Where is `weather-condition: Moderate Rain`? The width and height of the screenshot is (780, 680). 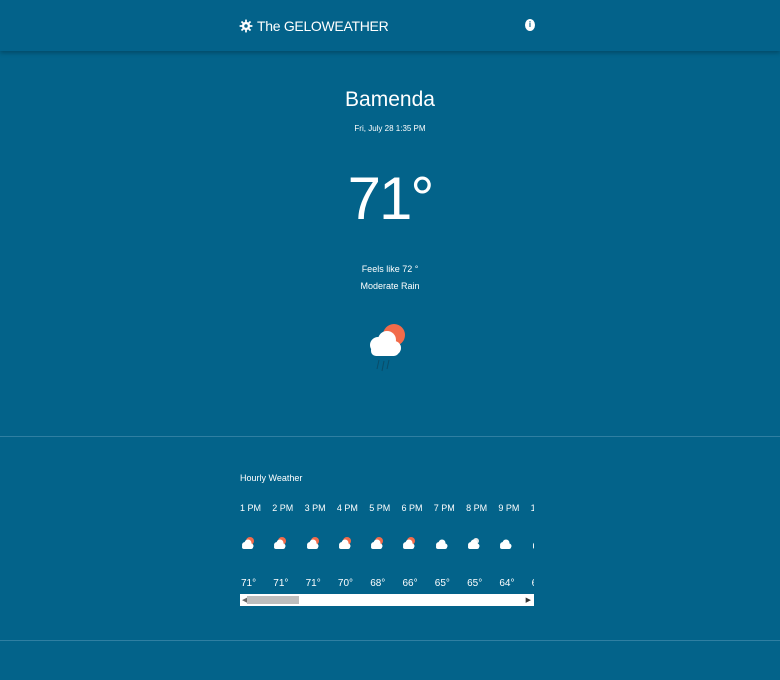
weather-condition: Moderate Rain is located at coordinates (390, 286).